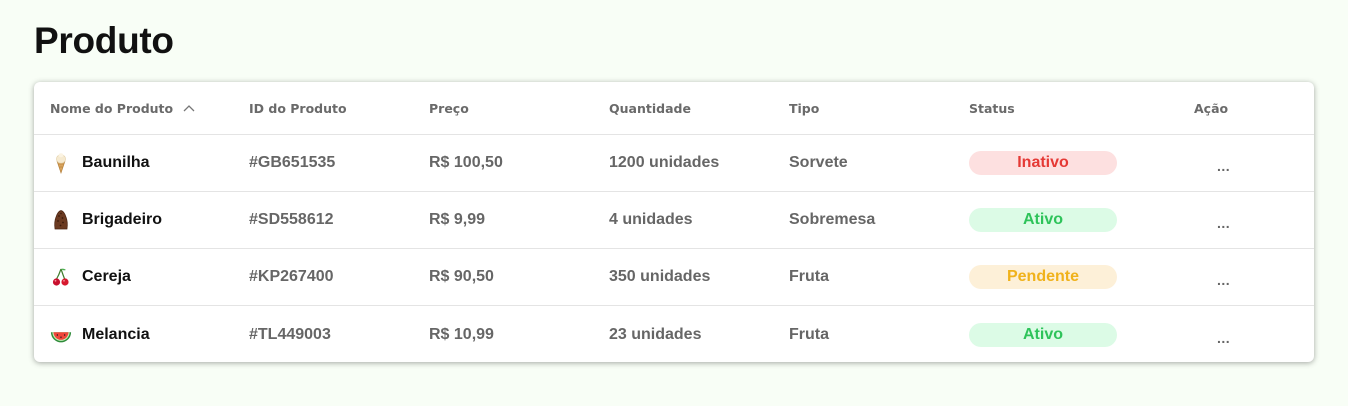 Image resolution: width=1348 pixels, height=406 pixels. I want to click on column-header-id: ID do Produto, so click(298, 108).